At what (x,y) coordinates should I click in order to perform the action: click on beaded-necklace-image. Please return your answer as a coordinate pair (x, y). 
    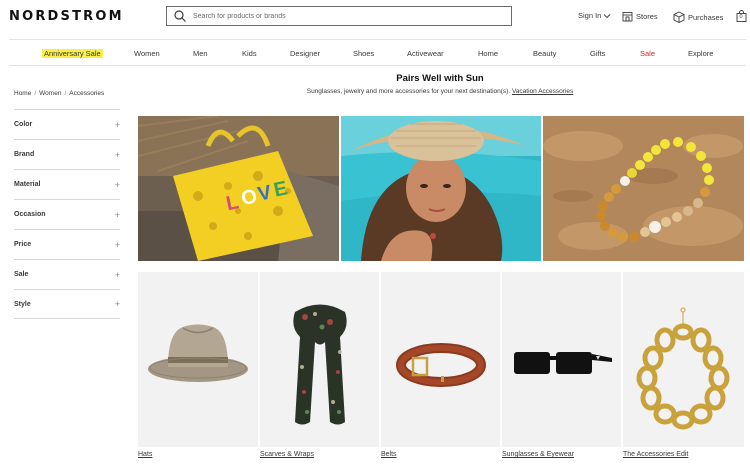
    Looking at the image, I should click on (643, 188).